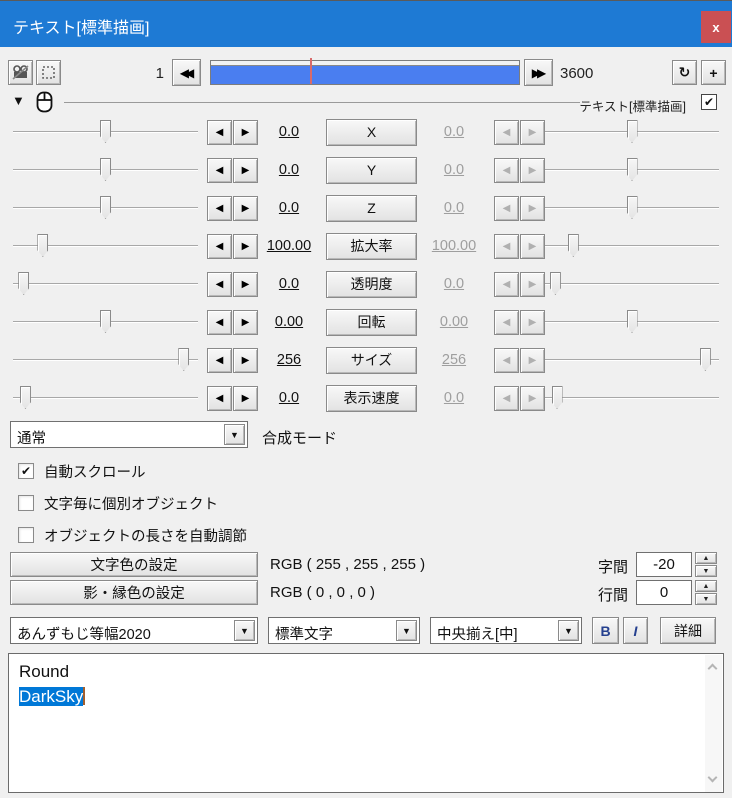 Image resolution: width=732 pixels, height=798 pixels. Describe the element at coordinates (506, 630) in the screenshot. I see `alignment-select: 中央揃え[中] ▼` at that location.